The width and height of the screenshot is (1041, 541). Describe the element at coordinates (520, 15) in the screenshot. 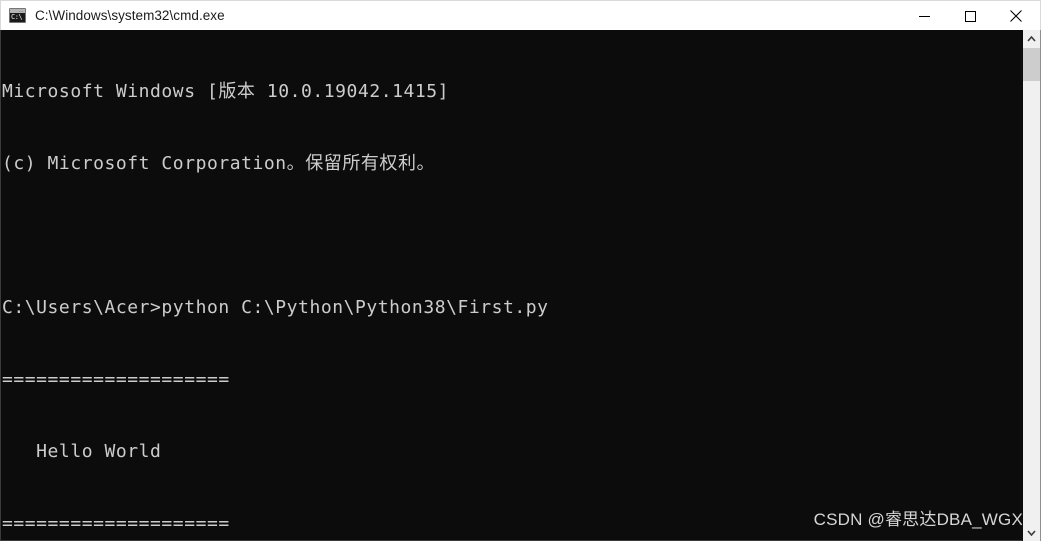

I see `title-bar: ··· C:\ C:\Windows\system32\cmd.exe` at that location.